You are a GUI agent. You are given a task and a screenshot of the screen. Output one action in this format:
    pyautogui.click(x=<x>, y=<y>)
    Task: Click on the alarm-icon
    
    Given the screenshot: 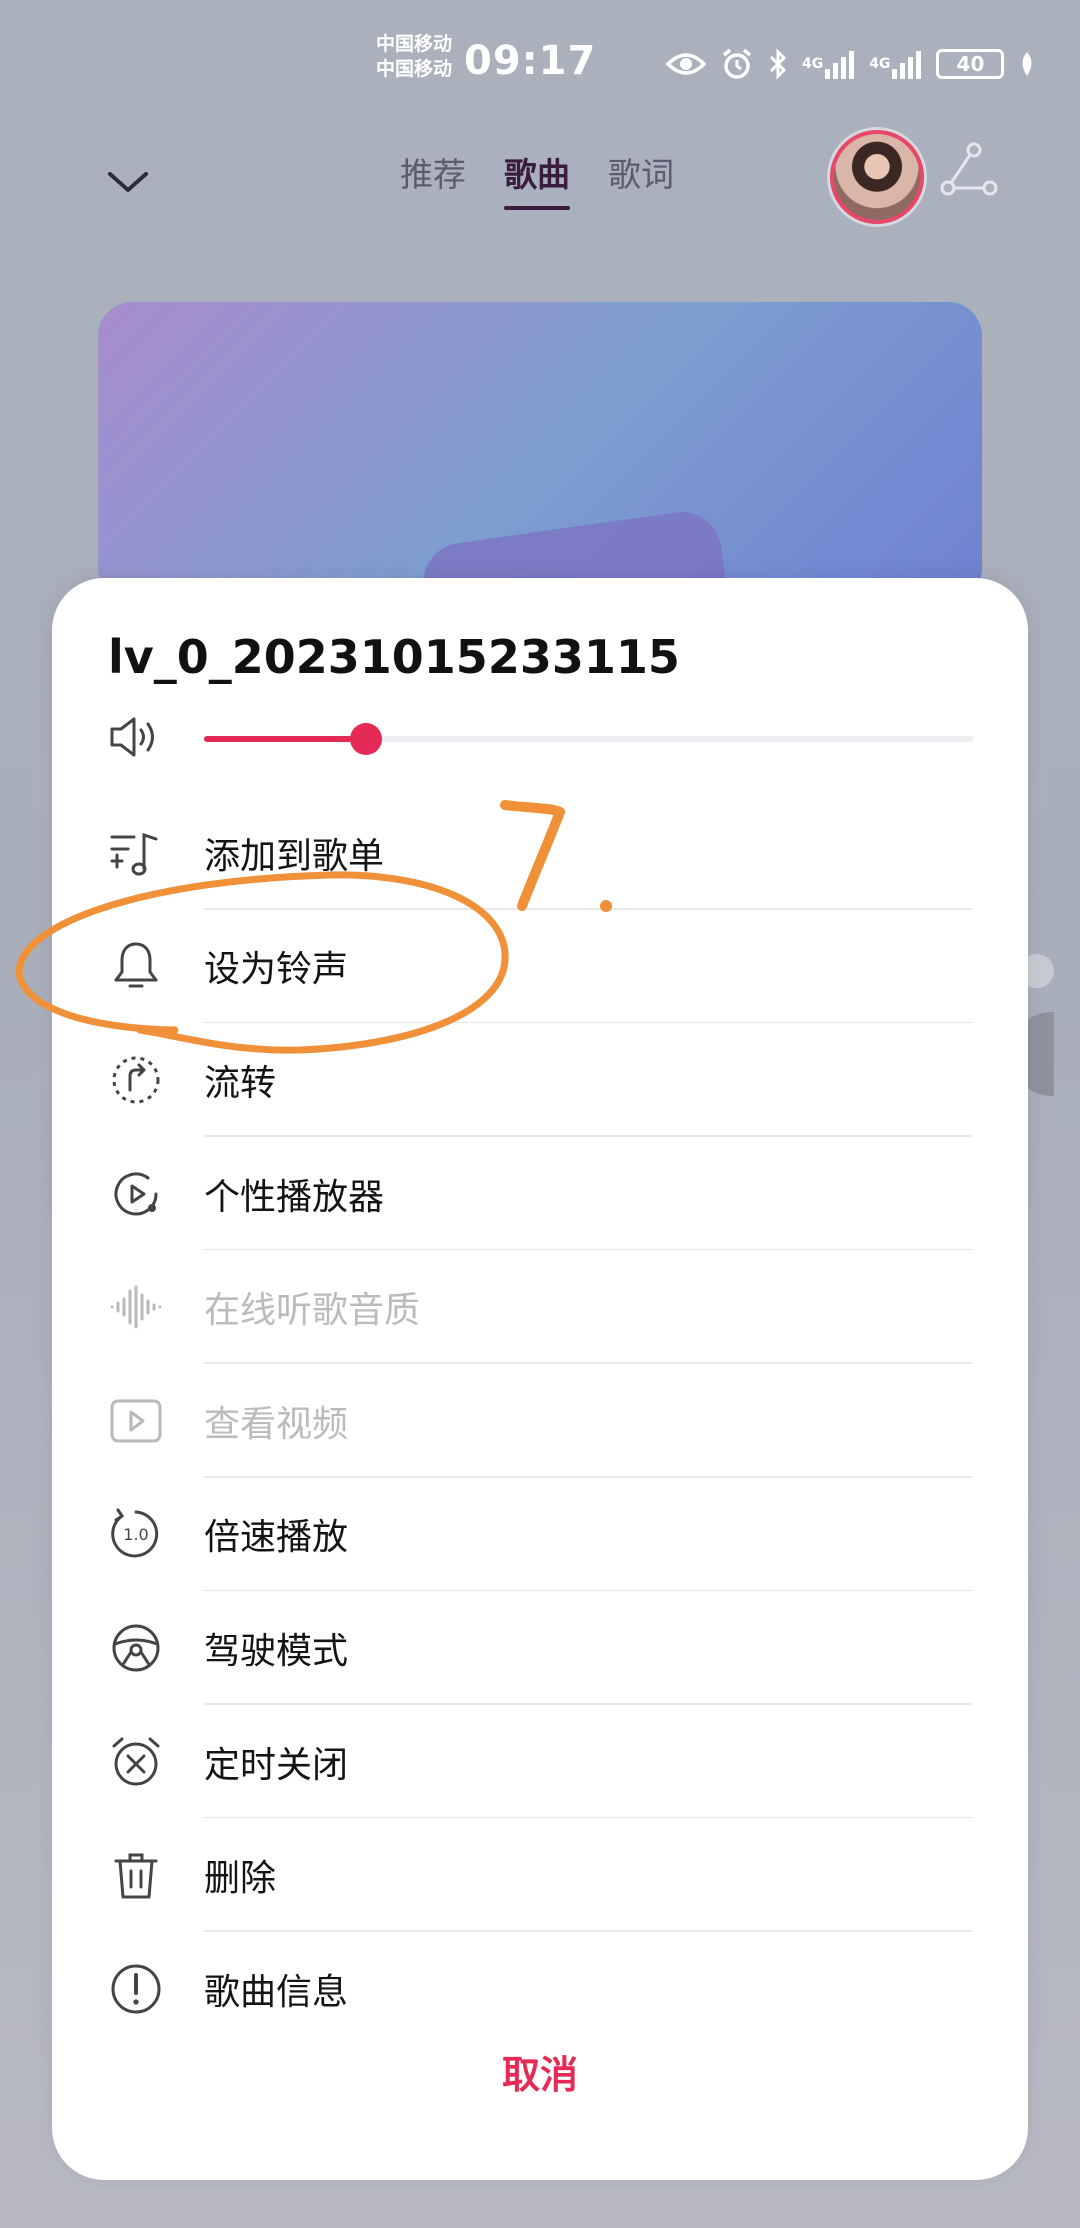 What is the action you would take?
    pyautogui.click(x=737, y=64)
    